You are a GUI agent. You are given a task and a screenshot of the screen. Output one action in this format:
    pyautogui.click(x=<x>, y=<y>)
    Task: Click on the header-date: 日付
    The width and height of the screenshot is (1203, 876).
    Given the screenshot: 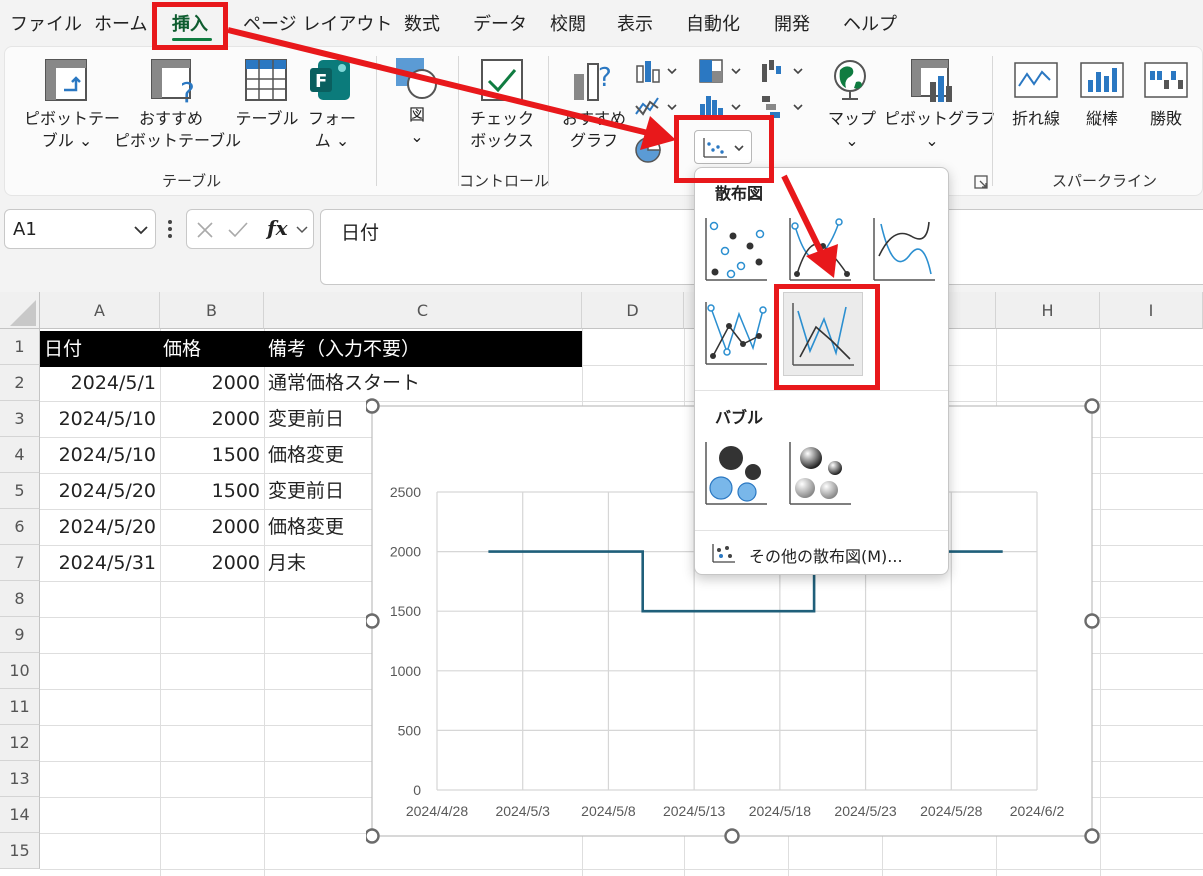 What is the action you would take?
    pyautogui.click(x=63, y=349)
    